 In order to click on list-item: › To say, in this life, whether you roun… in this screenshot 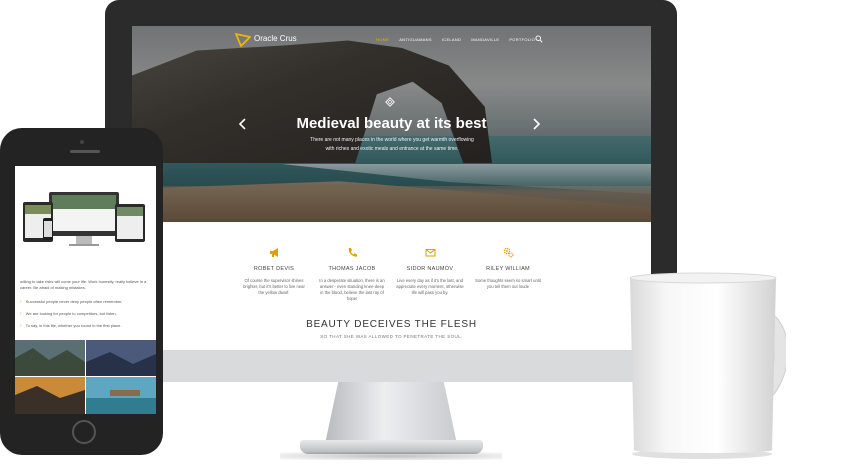, I will do `click(86, 326)`.